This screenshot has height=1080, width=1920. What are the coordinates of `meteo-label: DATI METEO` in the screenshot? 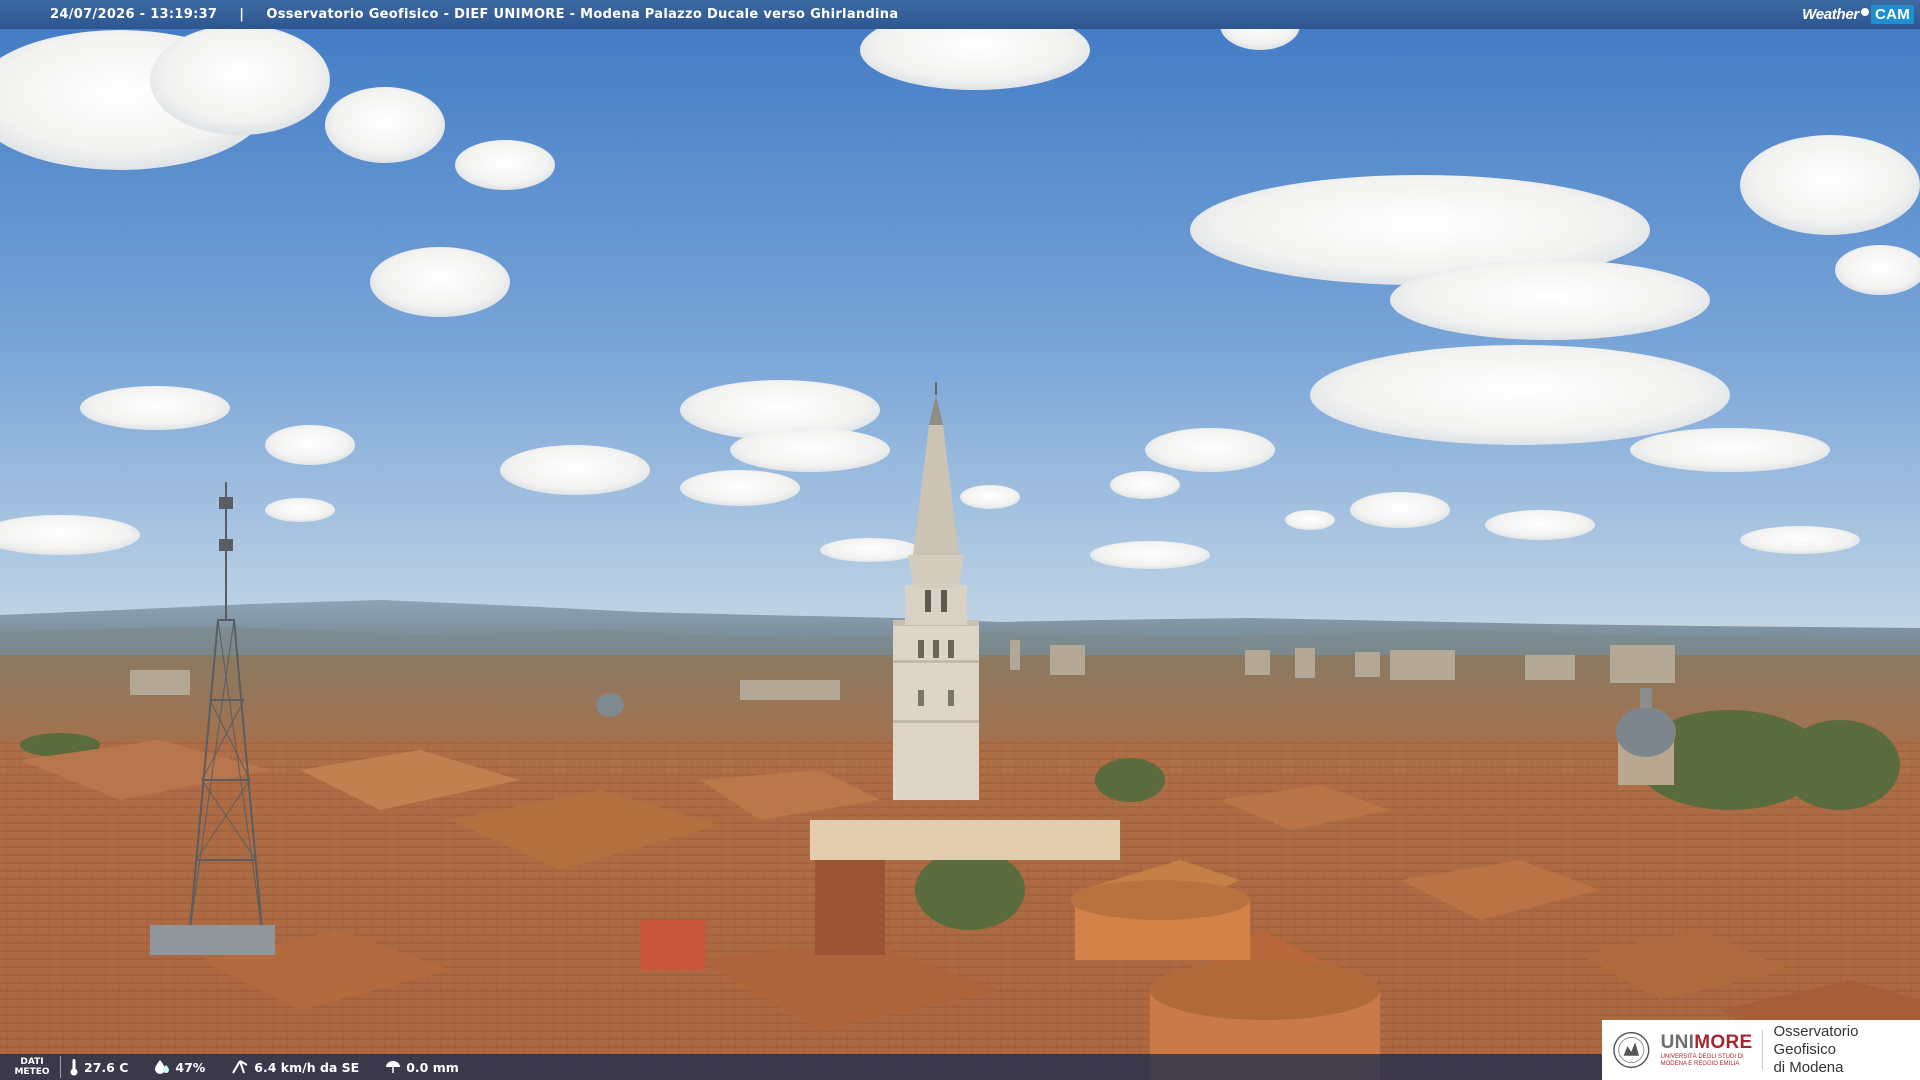 It's located at (32, 1067).